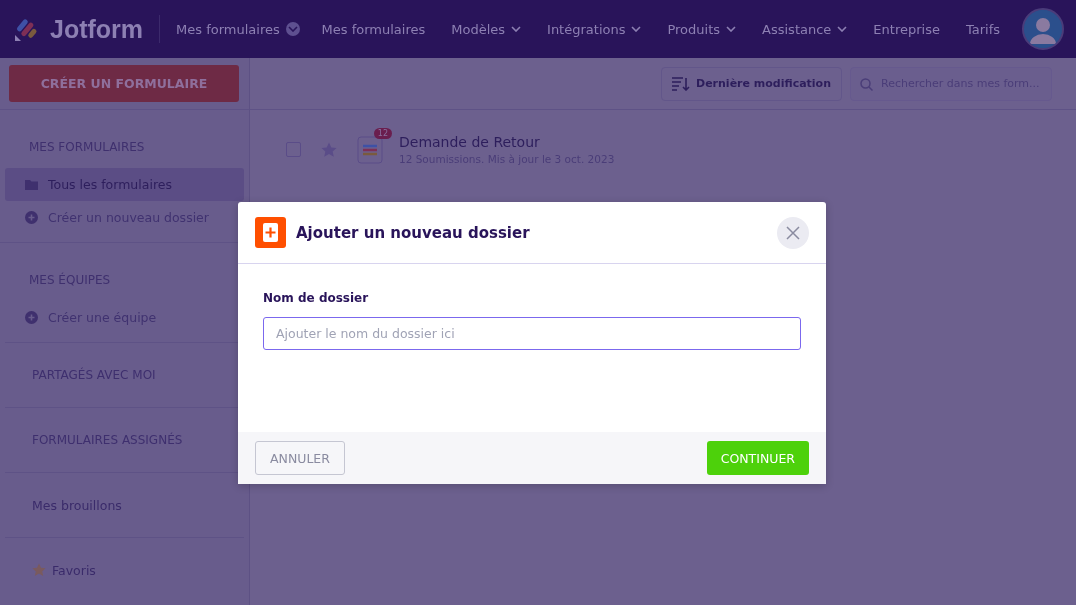 This screenshot has width=1076, height=605. What do you see at coordinates (532, 333) in the screenshot?
I see `folder-name-field: Ajouter le nom du dossier ici` at bounding box center [532, 333].